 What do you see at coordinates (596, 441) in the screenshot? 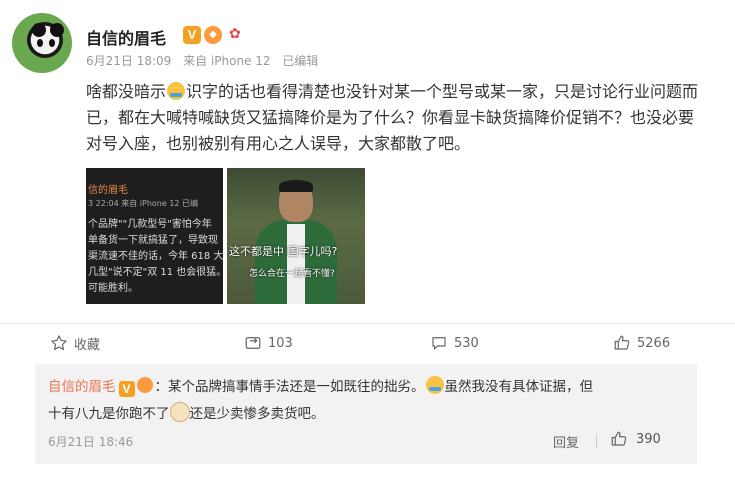
I see `comment-action-separator` at bounding box center [596, 441].